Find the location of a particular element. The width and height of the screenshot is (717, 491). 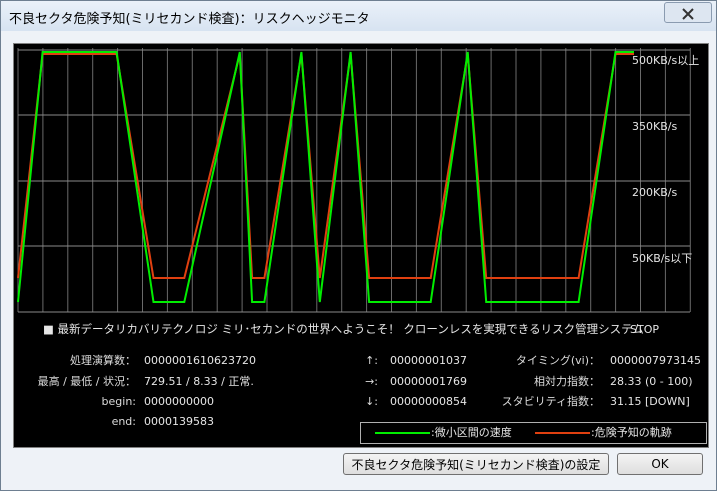

y-level-label: 200KB/s is located at coordinates (654, 192).